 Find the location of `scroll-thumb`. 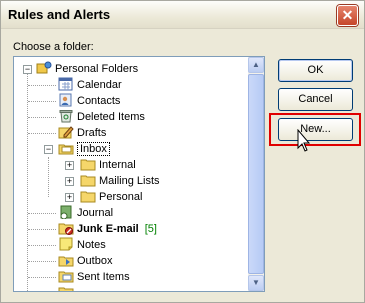

scroll-thumb is located at coordinates (256, 174).